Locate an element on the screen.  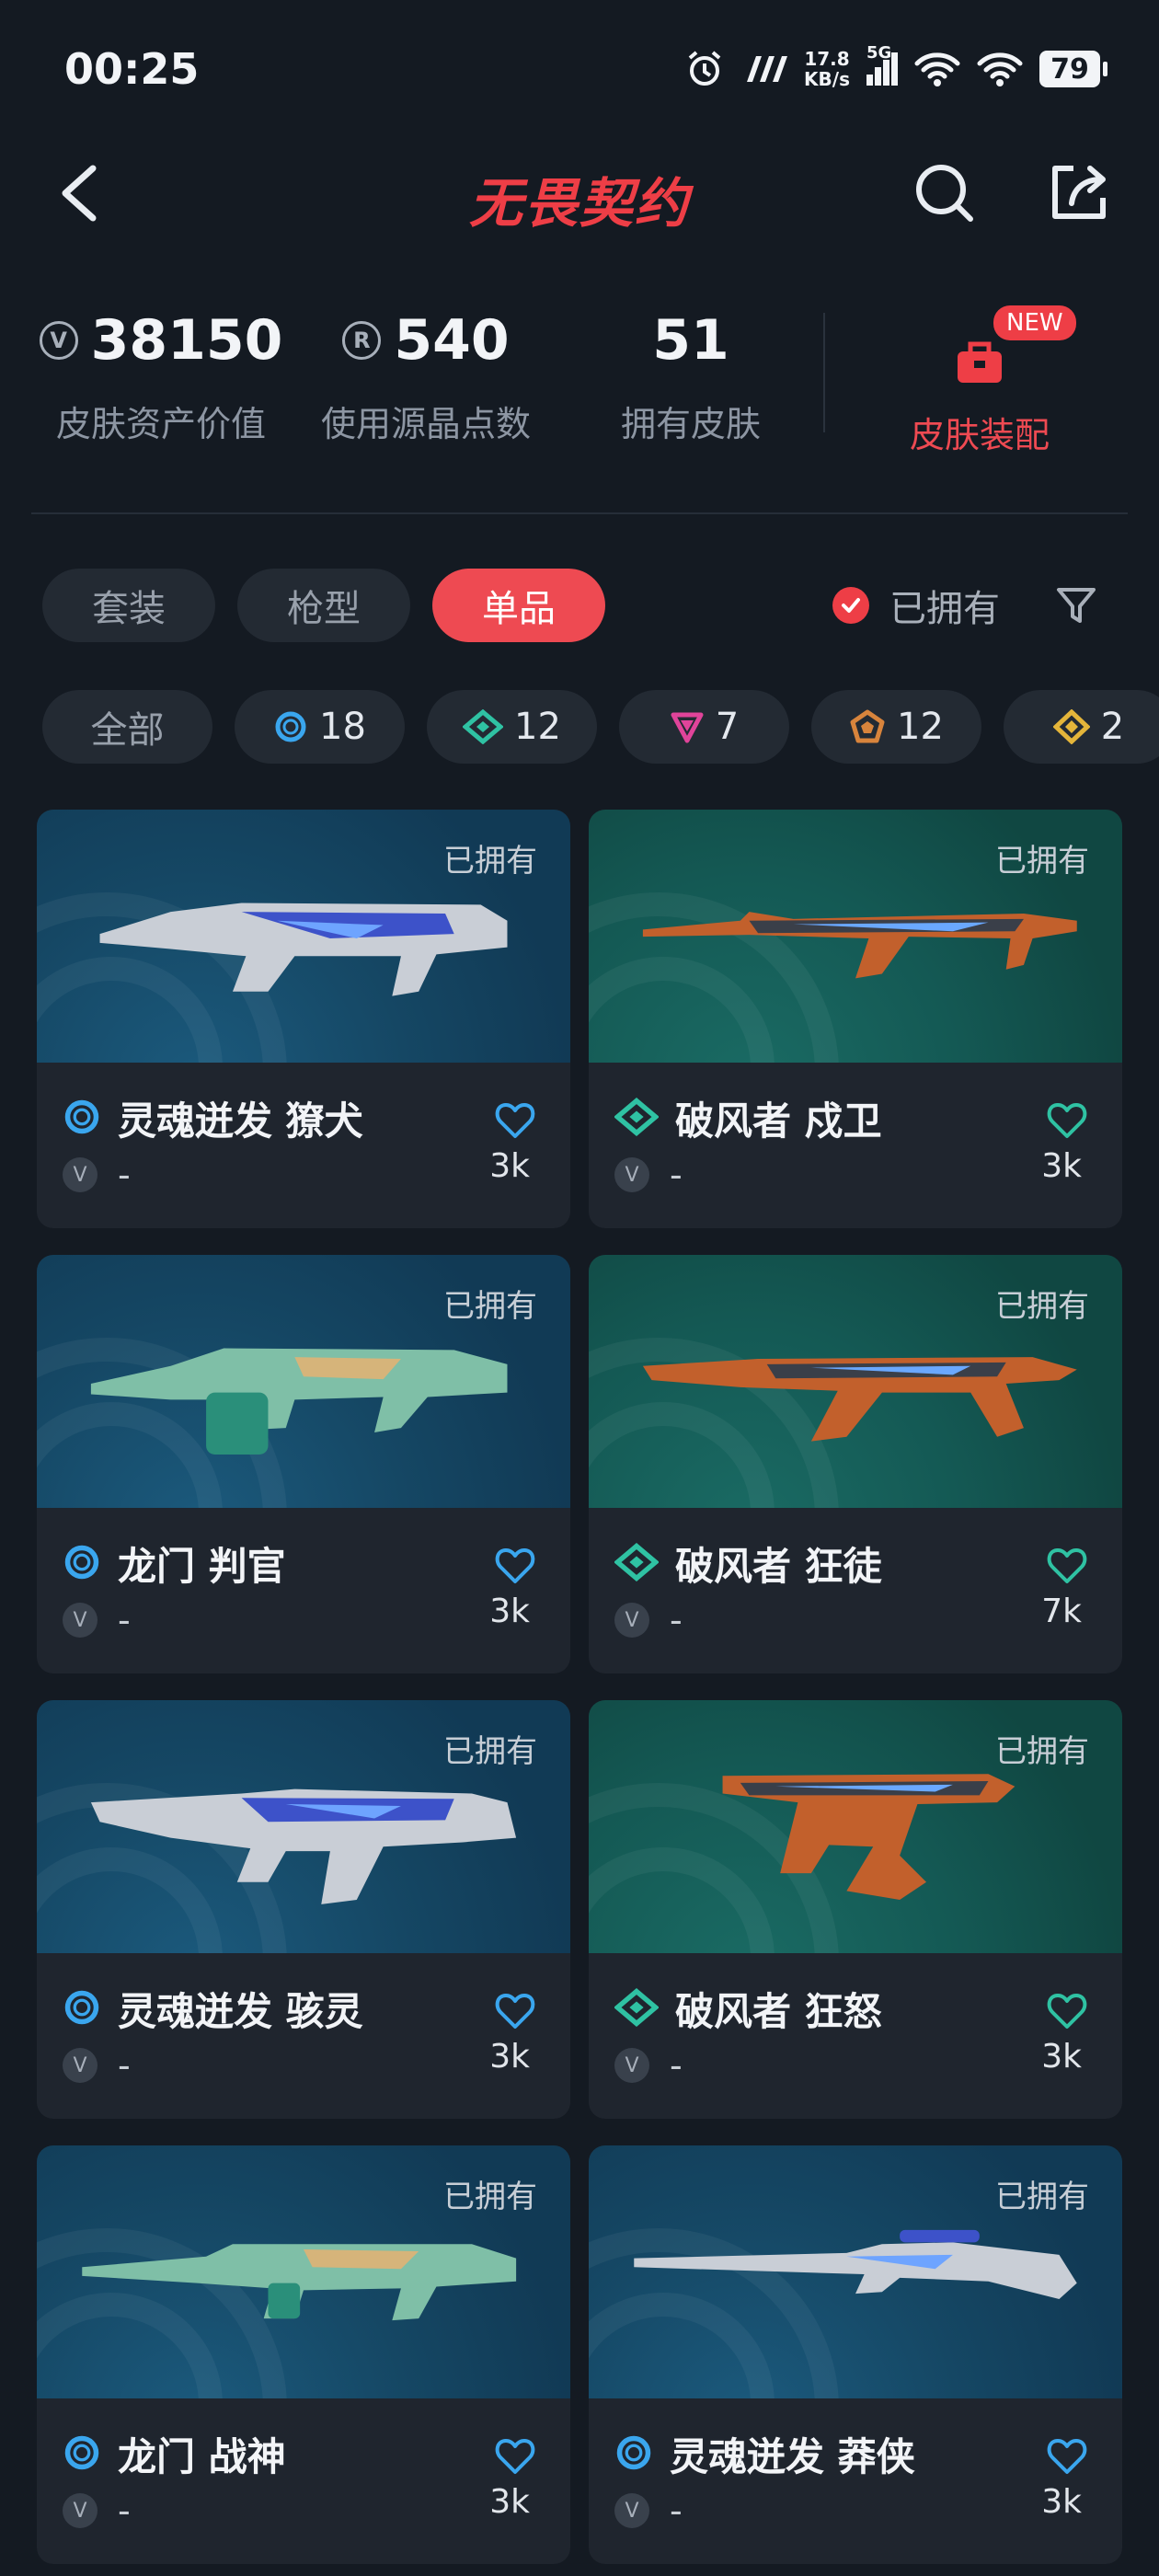
points-stat: R 540 使用源晶点数 is located at coordinates (426, 375).